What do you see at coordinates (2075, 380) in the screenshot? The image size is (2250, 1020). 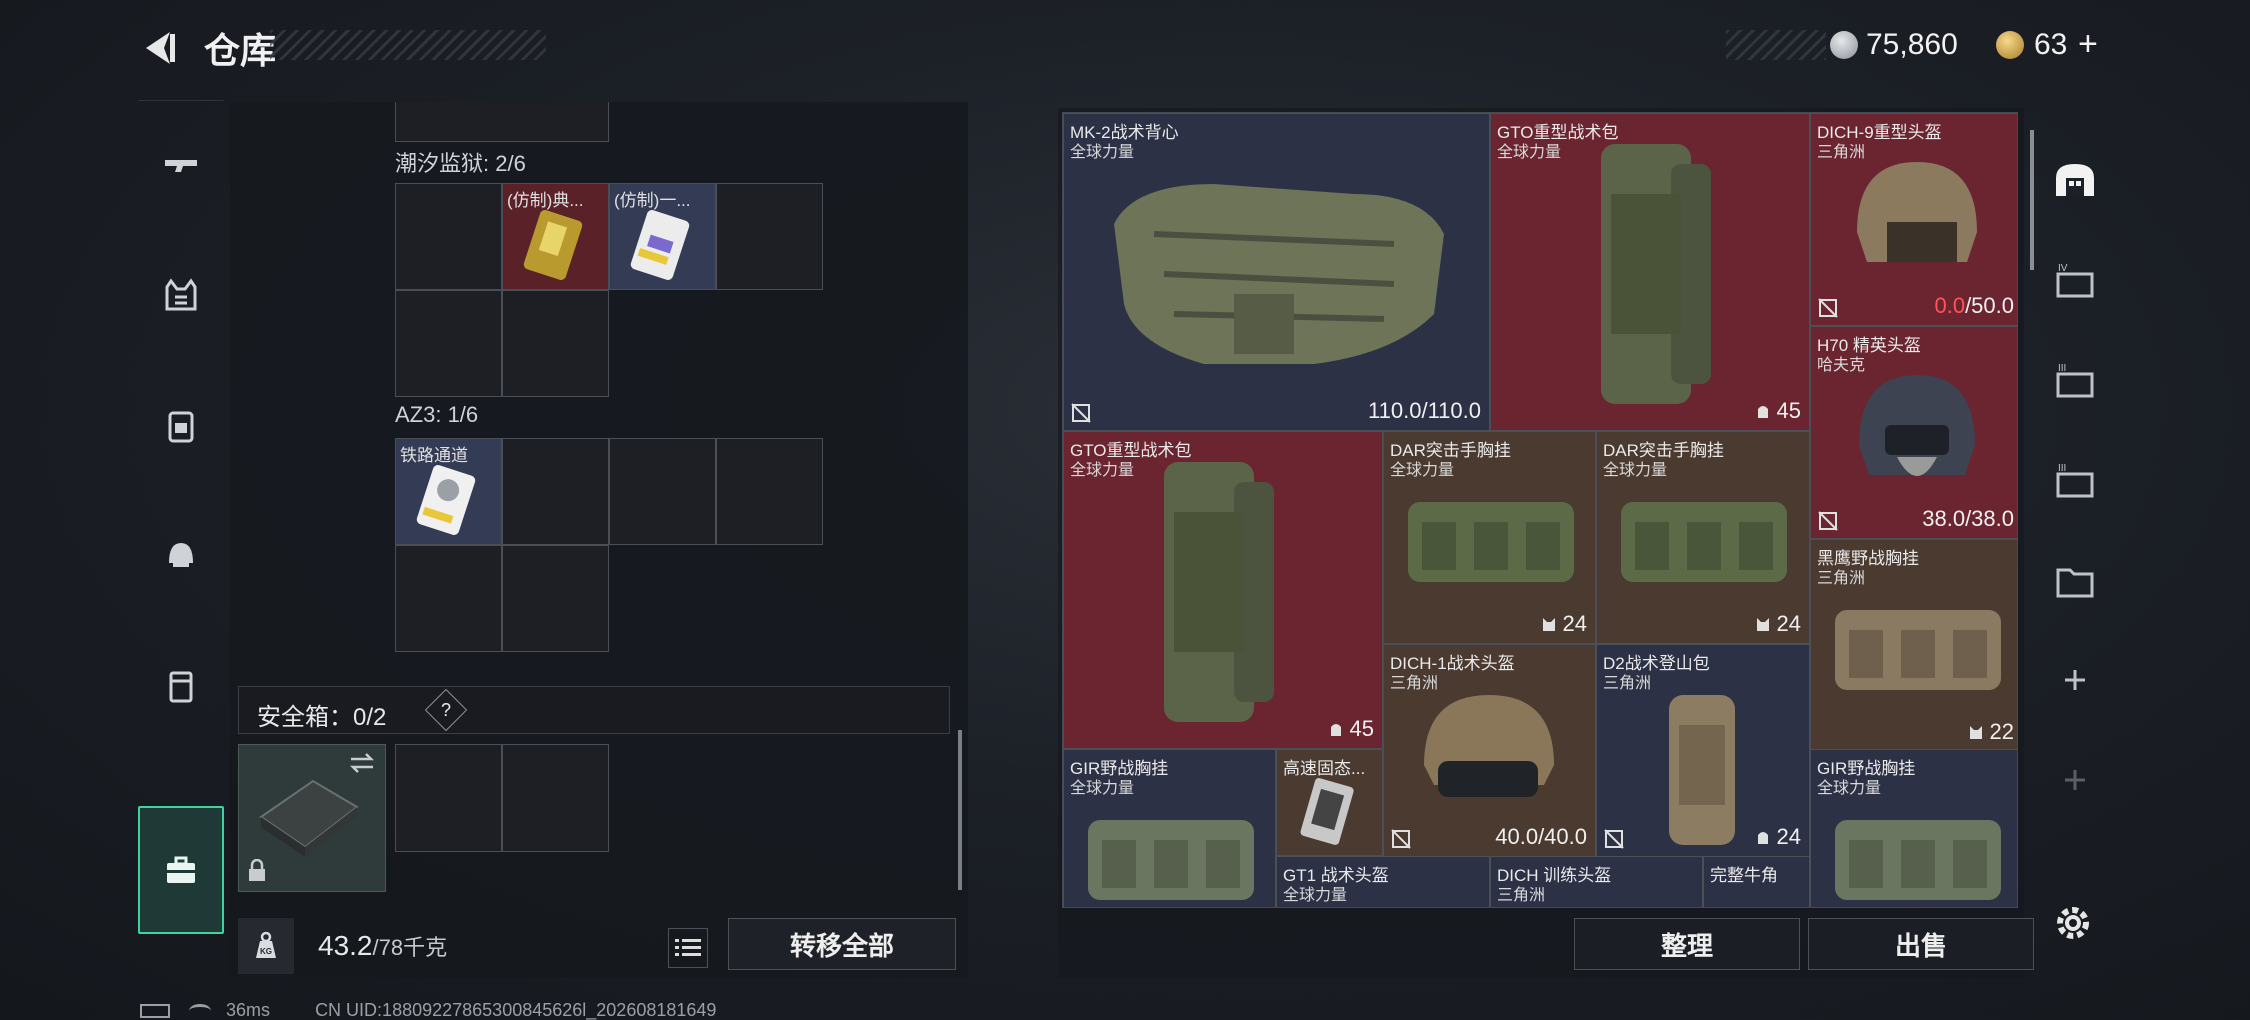 I see `tab-stash-3: III` at bounding box center [2075, 380].